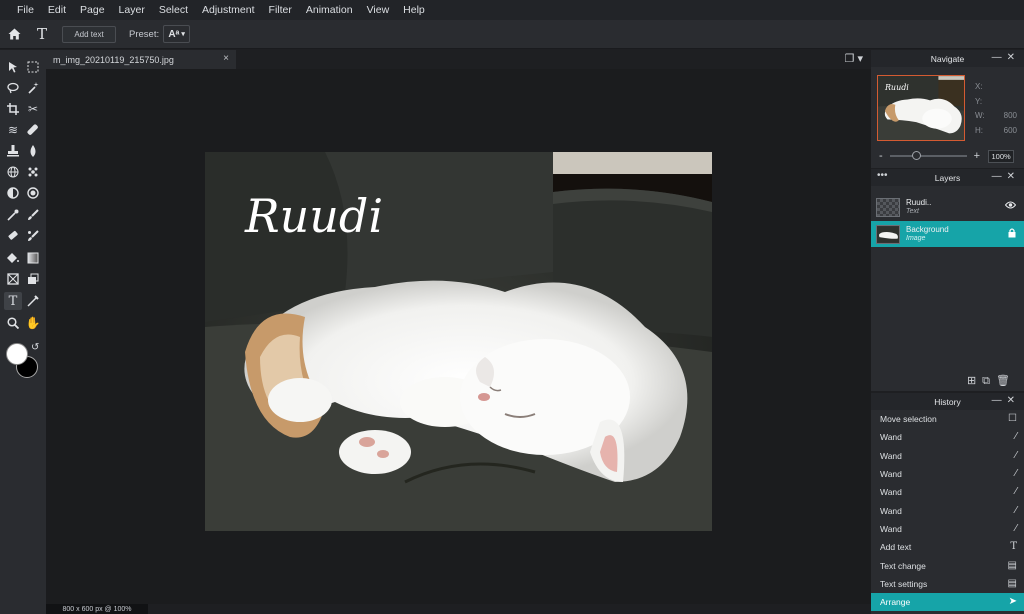 This screenshot has height=614, width=1024. I want to click on menu-edit: Edit, so click(57, 10).